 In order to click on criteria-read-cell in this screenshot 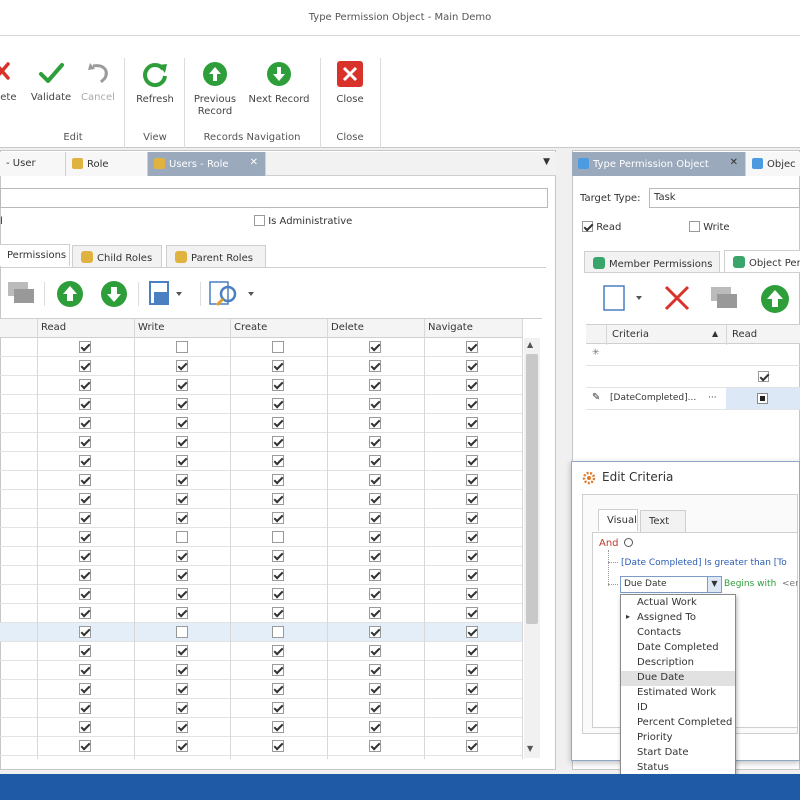, I will do `click(763, 398)`.